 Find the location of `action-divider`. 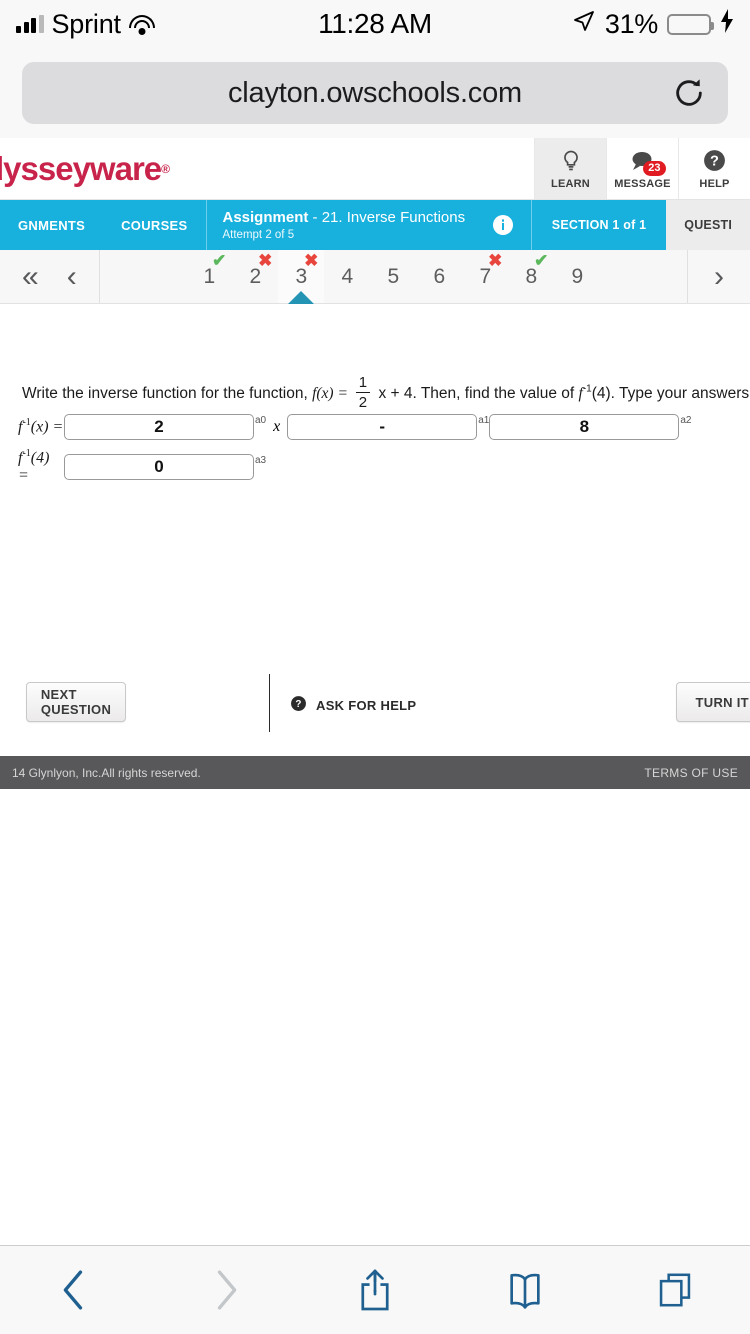

action-divider is located at coordinates (269, 703).